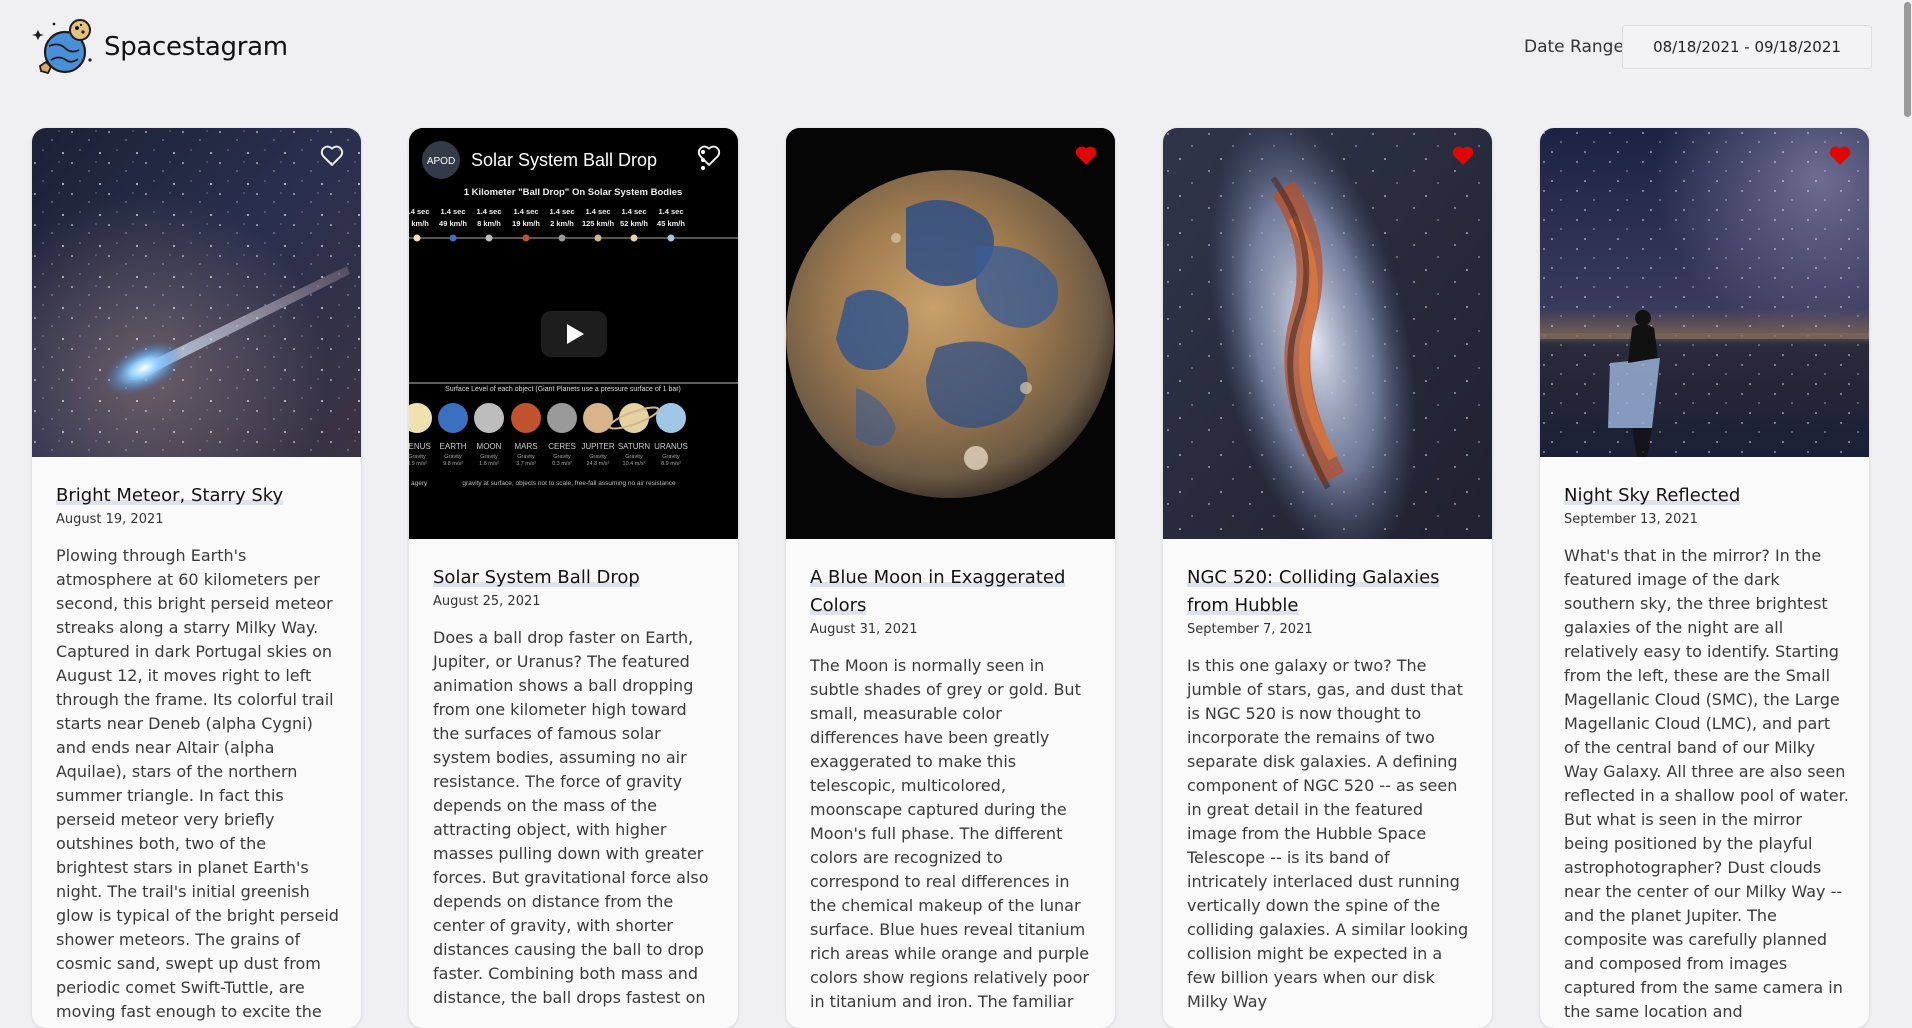 This screenshot has height=1028, width=1912. Describe the element at coordinates (525, 446) in the screenshot. I see `planet-name-label: MARS` at that location.